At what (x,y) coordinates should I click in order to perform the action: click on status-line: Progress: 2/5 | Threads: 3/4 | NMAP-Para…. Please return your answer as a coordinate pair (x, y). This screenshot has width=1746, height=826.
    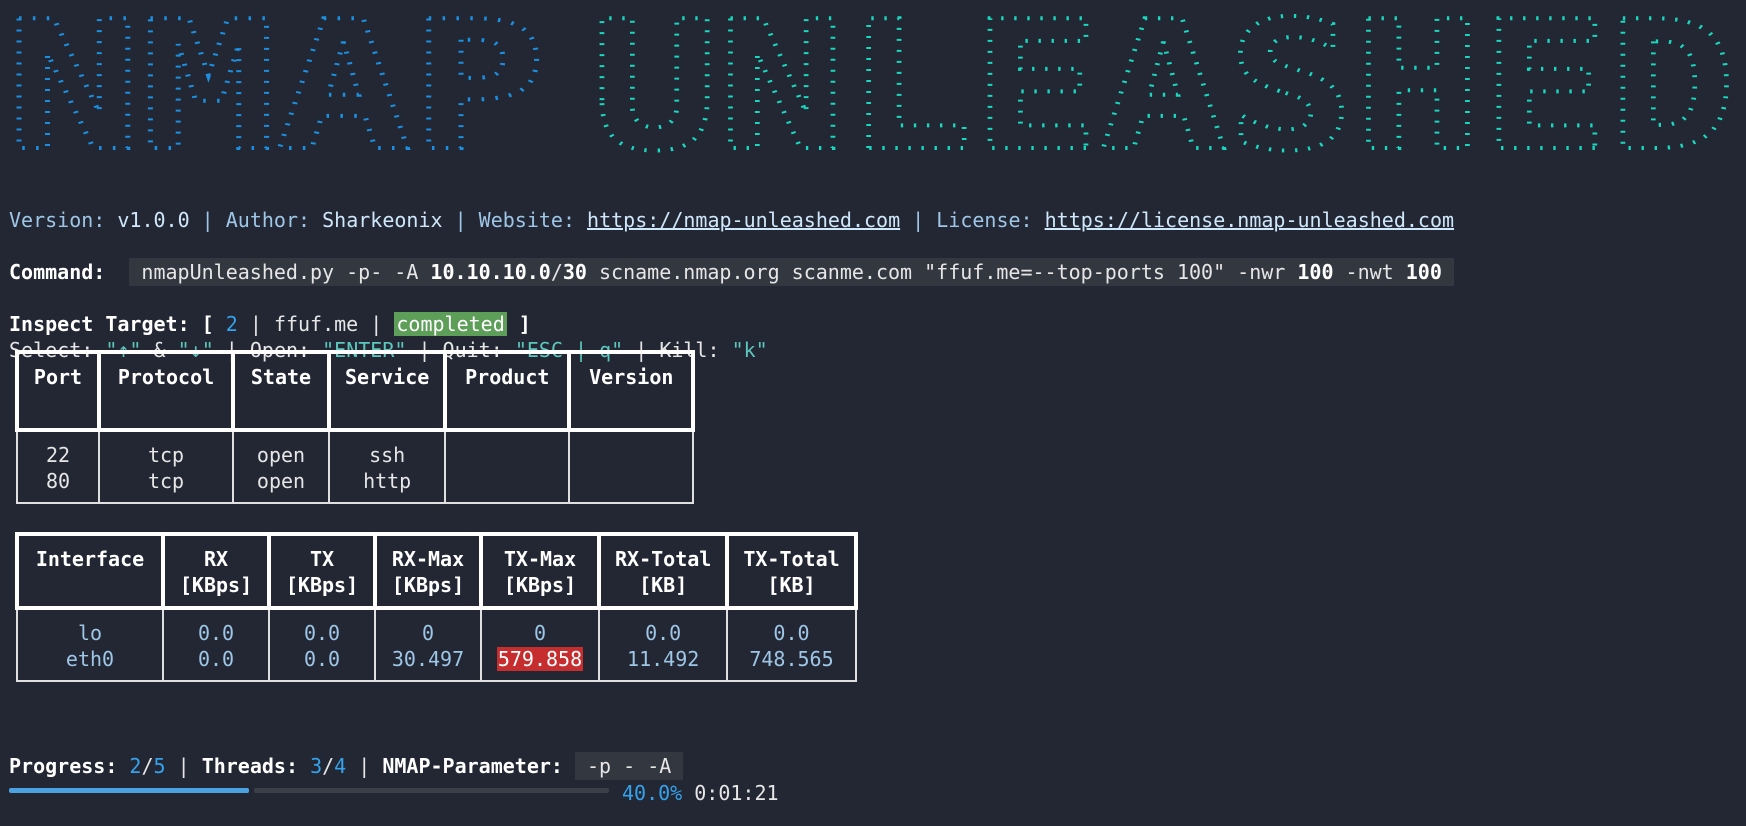
    Looking at the image, I should click on (346, 753).